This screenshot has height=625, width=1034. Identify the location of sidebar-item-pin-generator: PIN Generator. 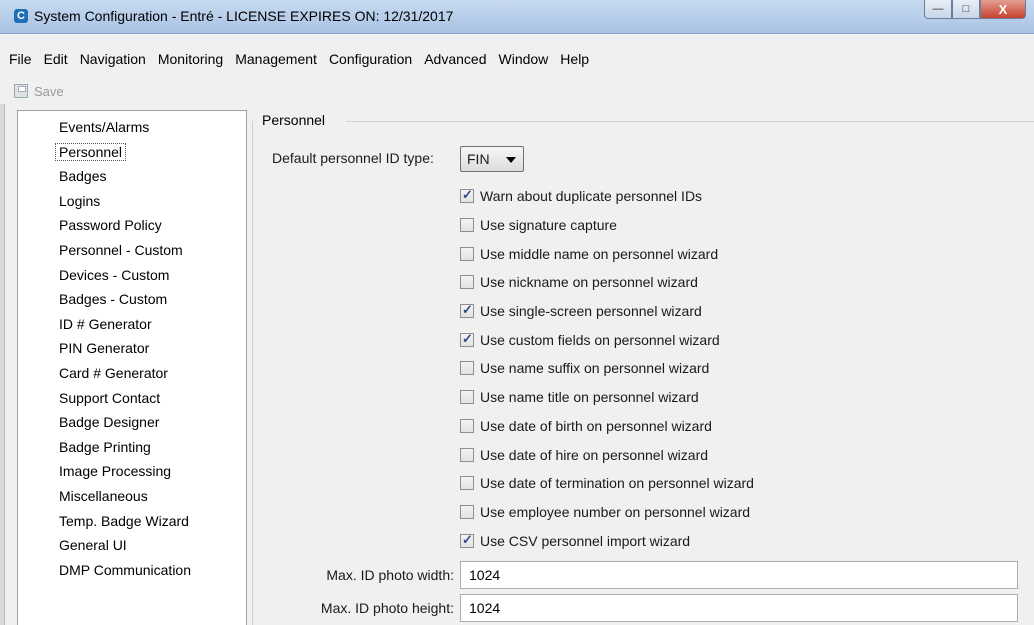
(132, 348).